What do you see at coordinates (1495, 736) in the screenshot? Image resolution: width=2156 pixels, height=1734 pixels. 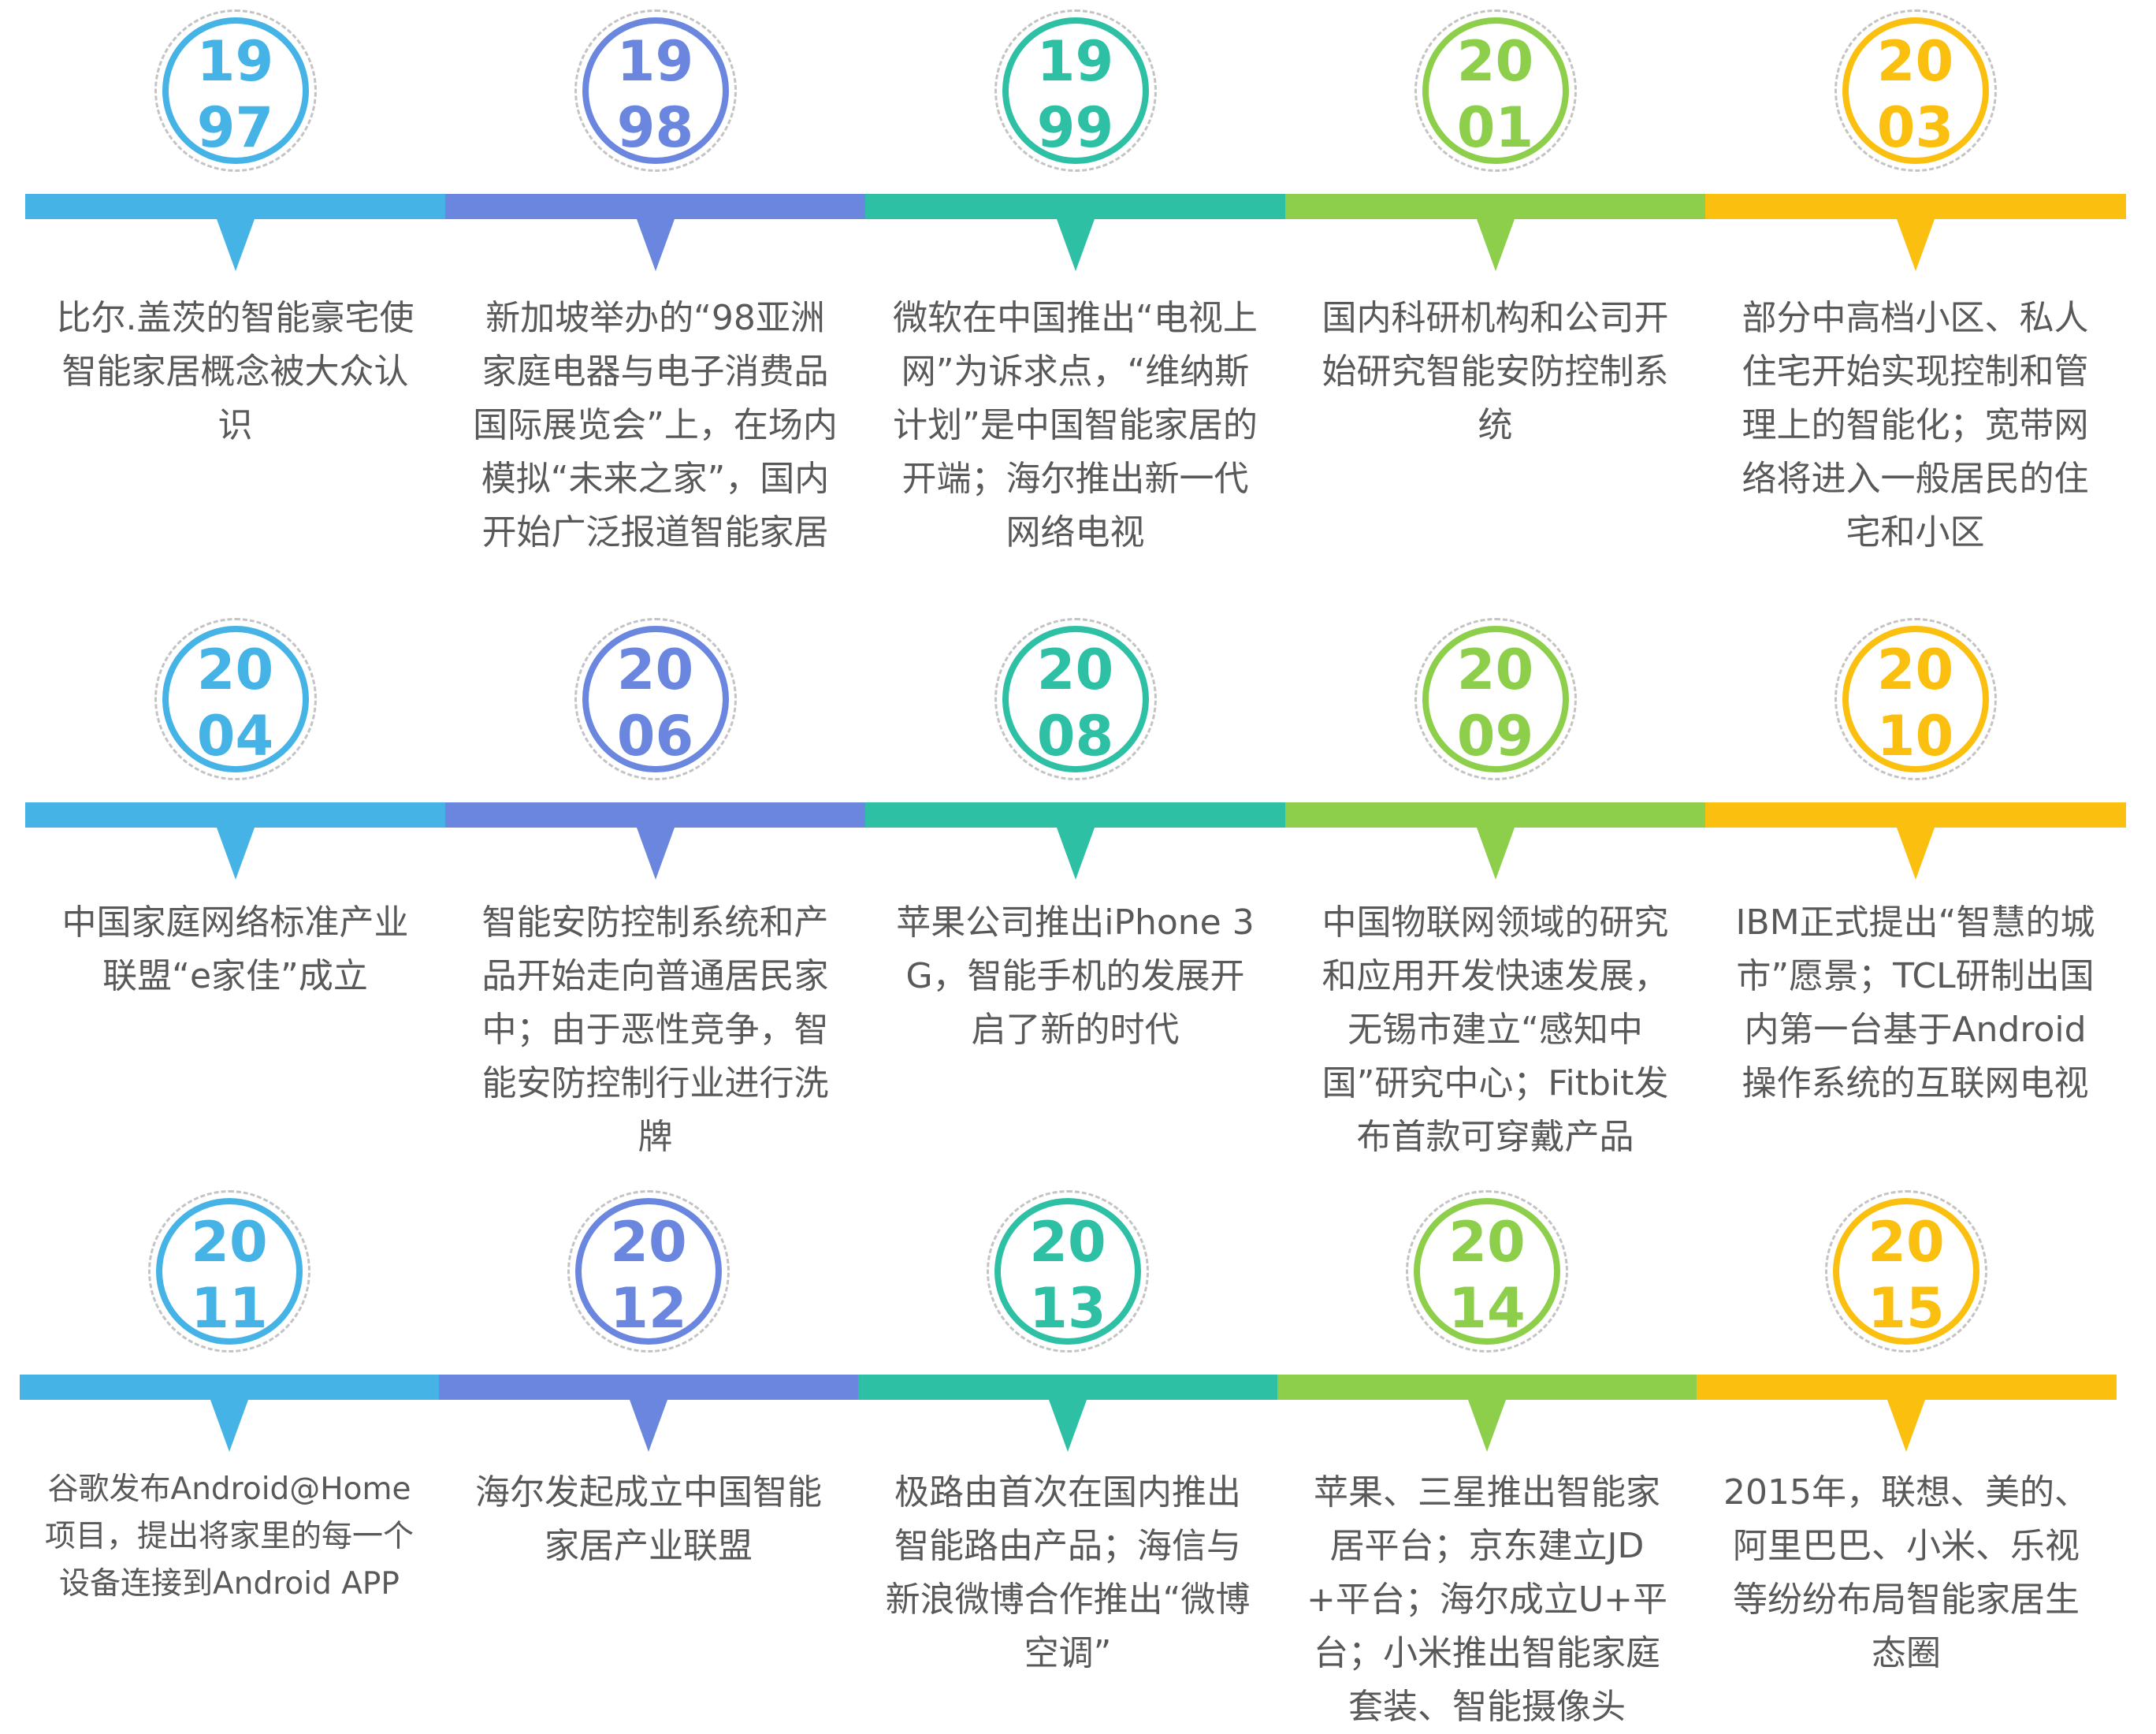 I see `year-decade-digits: 09` at bounding box center [1495, 736].